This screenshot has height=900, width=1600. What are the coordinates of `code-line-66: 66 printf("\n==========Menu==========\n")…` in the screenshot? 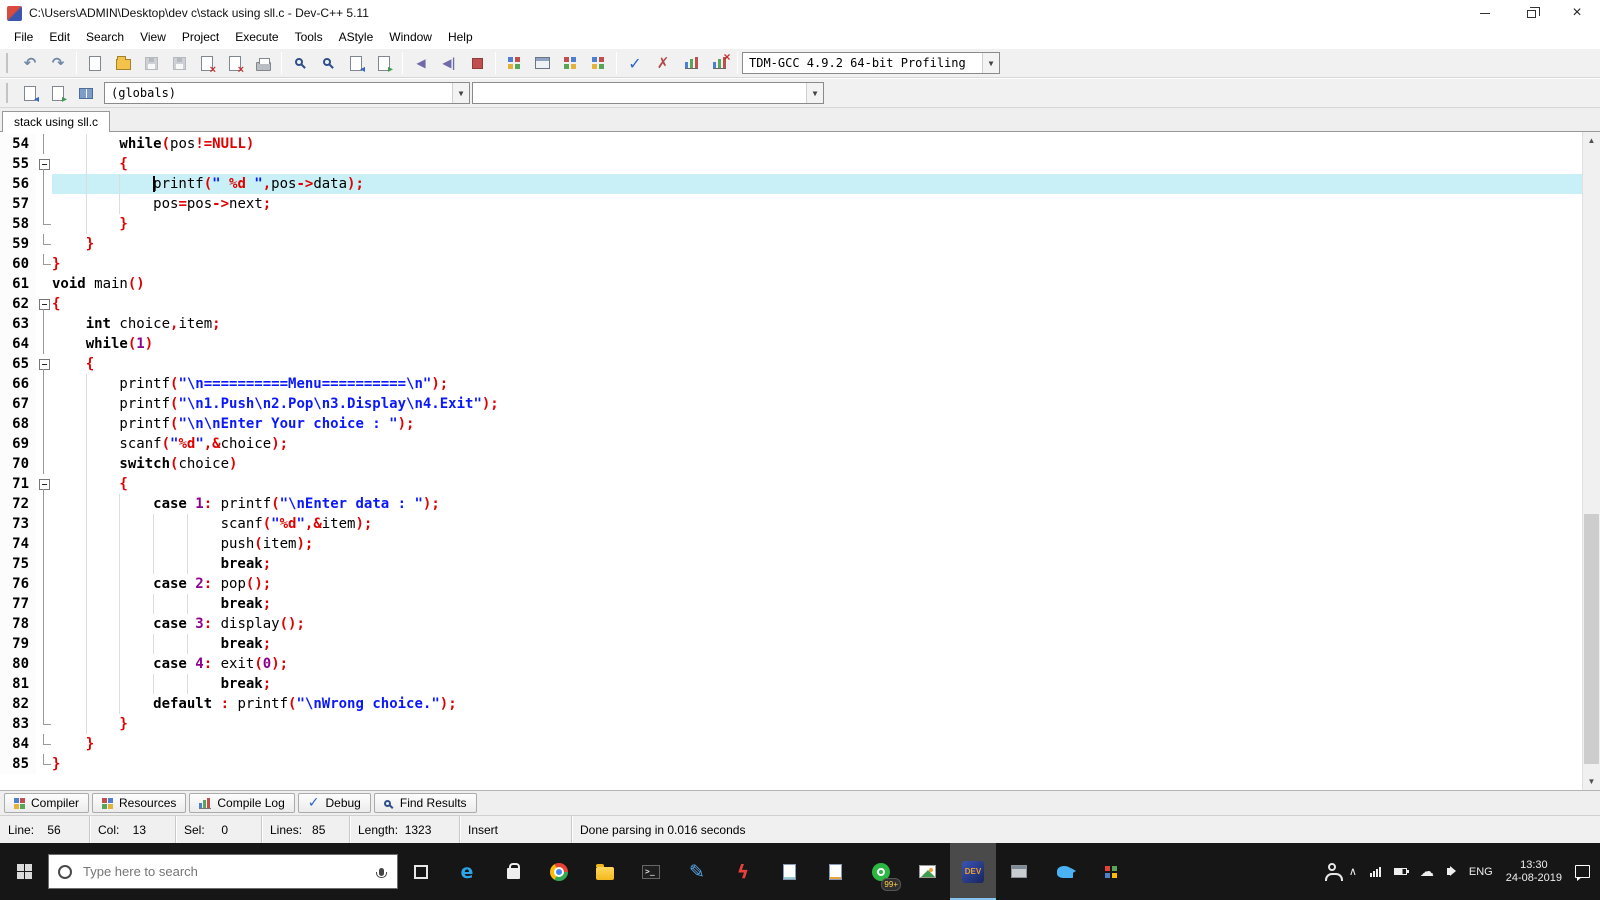 It's located at (791, 384).